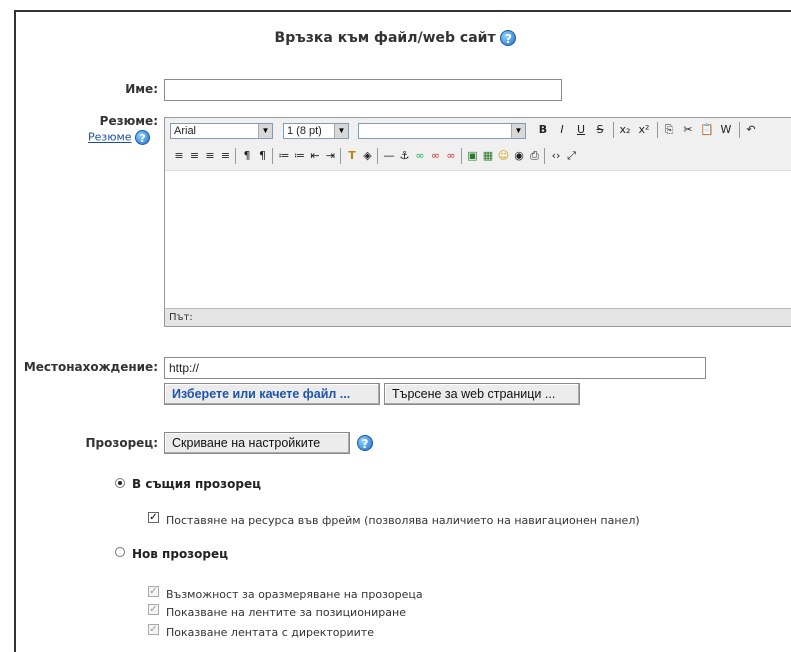  What do you see at coordinates (405, 156) in the screenshot?
I see `anchor-icon: ⚓` at bounding box center [405, 156].